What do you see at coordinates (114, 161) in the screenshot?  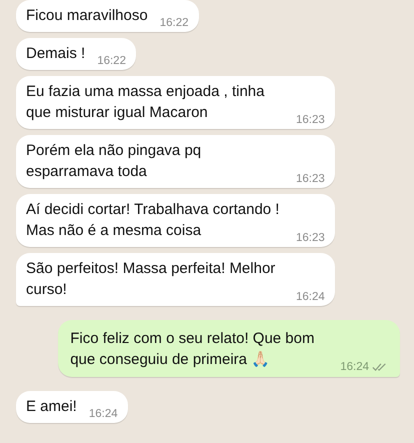 I see `message-text: Porém ela não pingava pq esparramava toda` at bounding box center [114, 161].